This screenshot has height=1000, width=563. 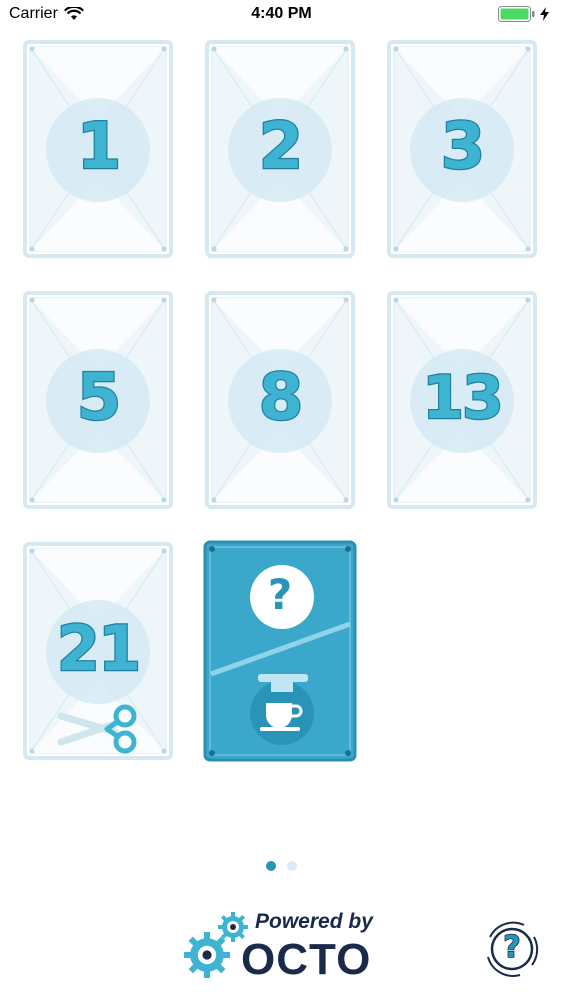 What do you see at coordinates (314, 921) in the screenshot?
I see `powered-by-label: Powered by` at bounding box center [314, 921].